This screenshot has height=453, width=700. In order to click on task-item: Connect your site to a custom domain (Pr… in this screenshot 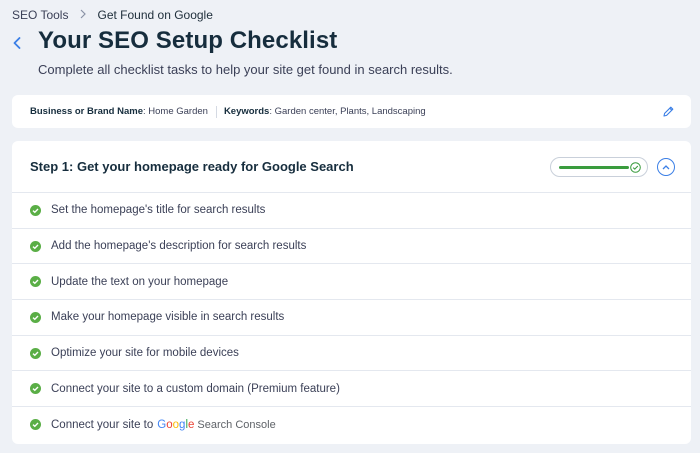, I will do `click(351, 389)`.